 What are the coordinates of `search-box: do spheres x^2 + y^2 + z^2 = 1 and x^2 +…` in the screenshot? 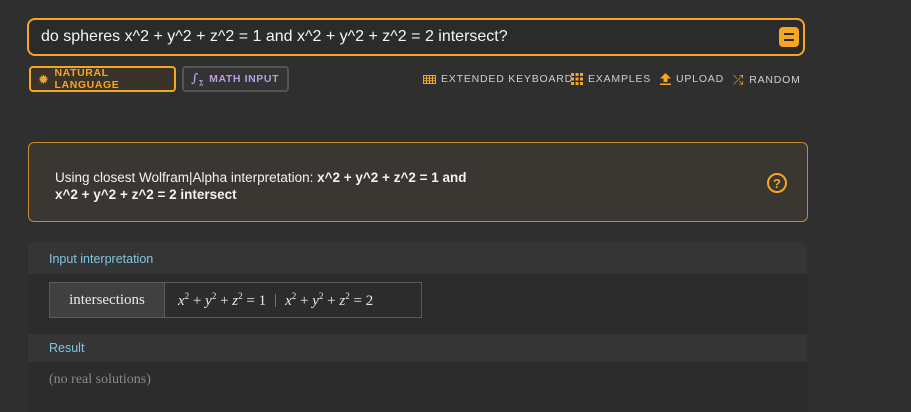 It's located at (416, 37).